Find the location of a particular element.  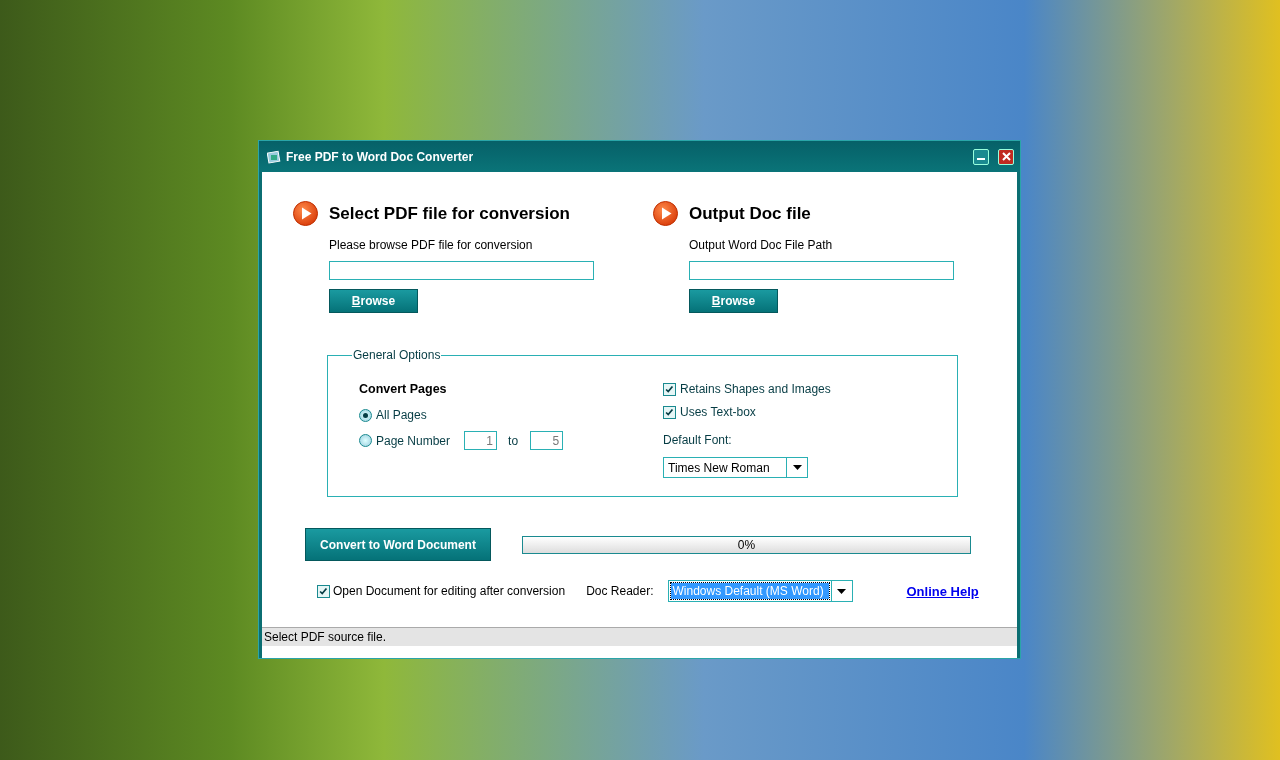

field-label: Please browse PDF file for conversion is located at coordinates (431, 245).